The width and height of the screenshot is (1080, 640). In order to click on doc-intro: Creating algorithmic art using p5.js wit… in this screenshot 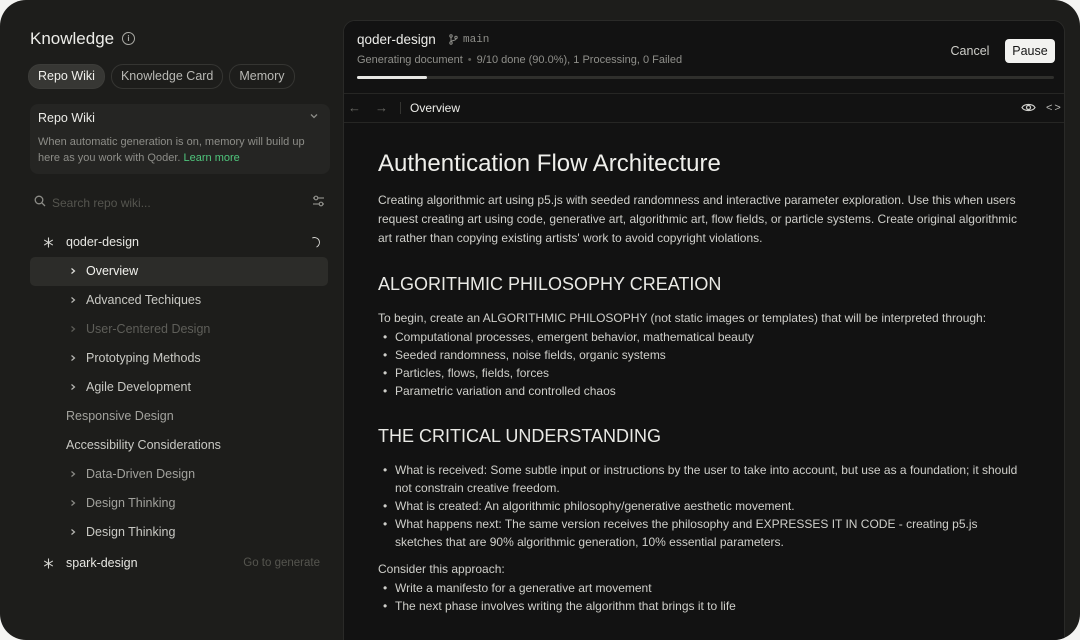, I will do `click(697, 219)`.